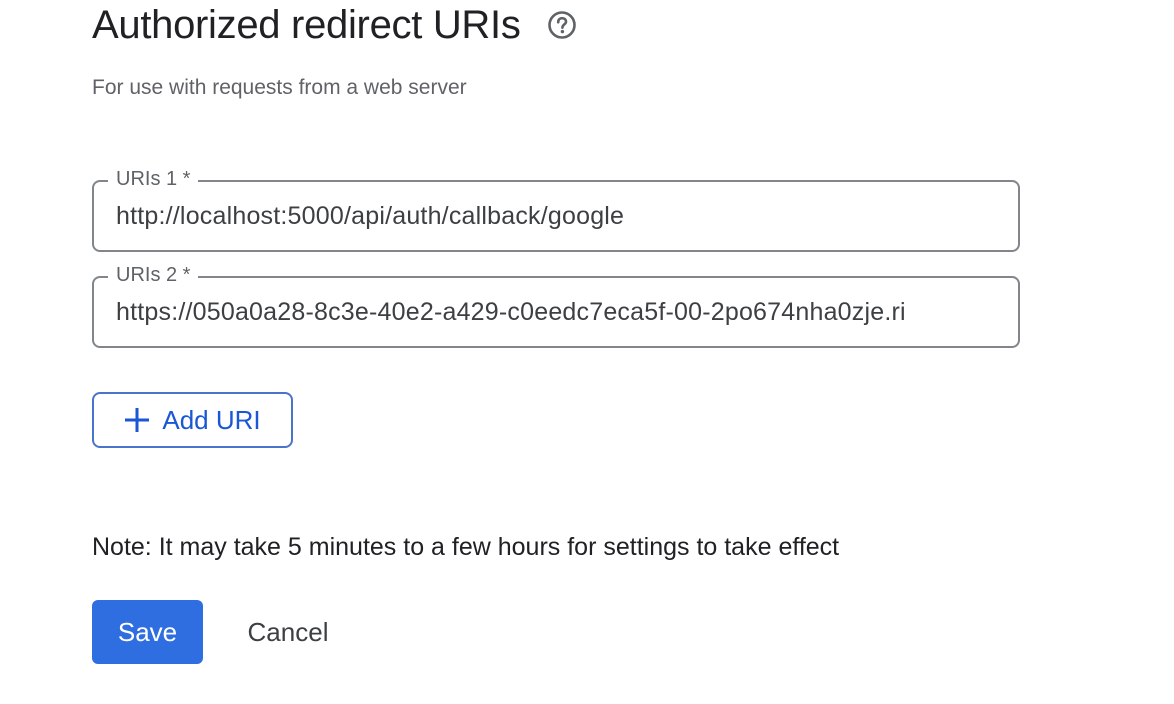  I want to click on uri-field-2: URIs 2 *, so click(556, 305).